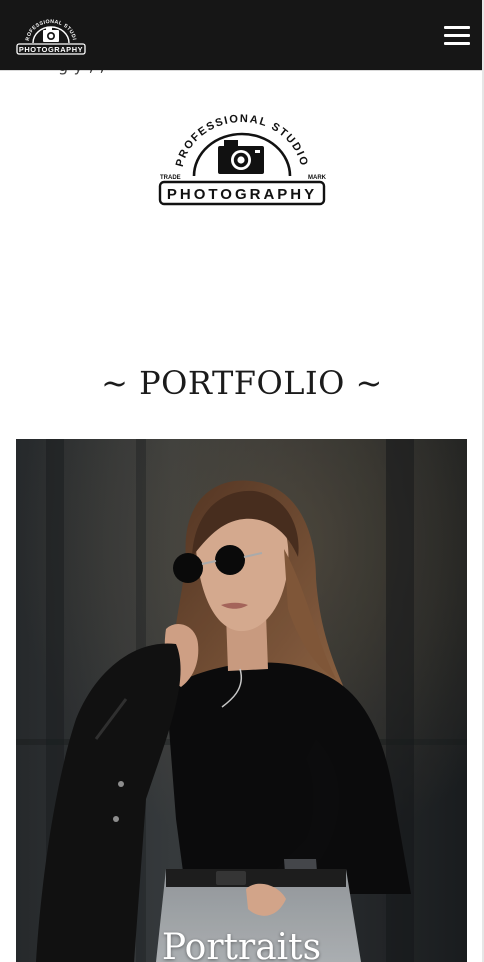  I want to click on brand-right-tag: MARK, so click(317, 178).